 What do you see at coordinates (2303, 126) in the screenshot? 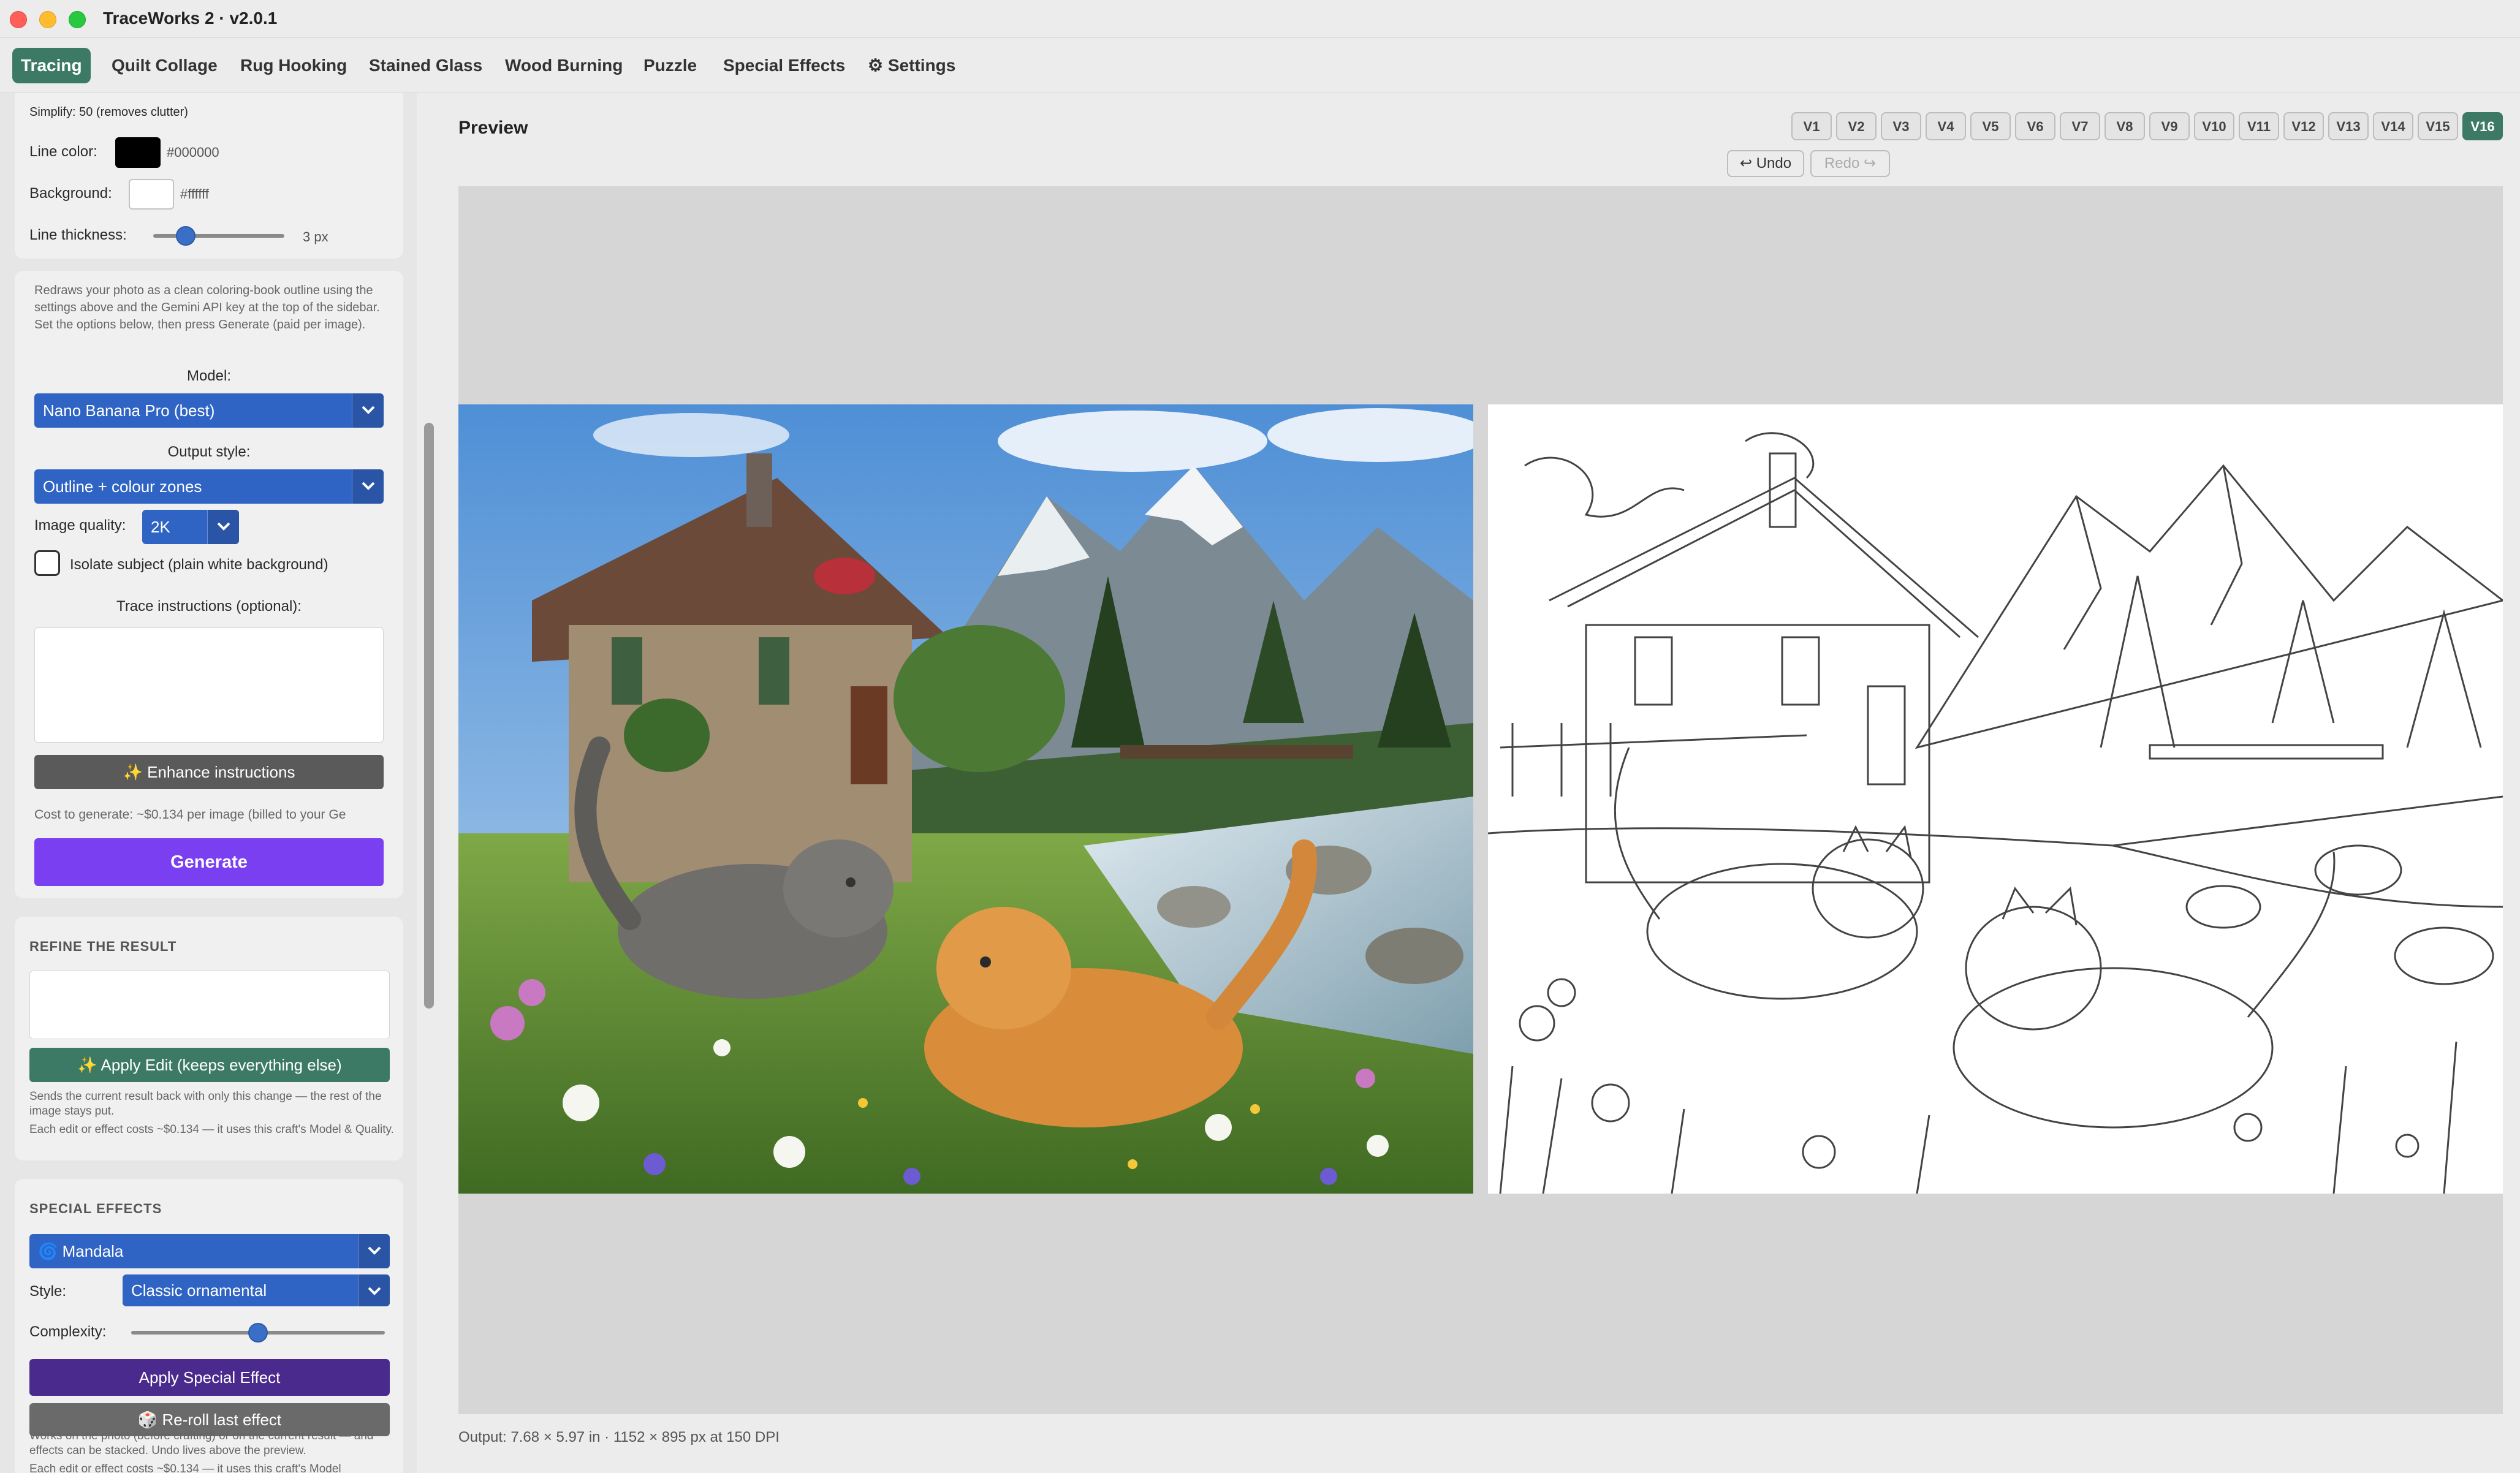
I see `version-button-v12: V12` at bounding box center [2303, 126].